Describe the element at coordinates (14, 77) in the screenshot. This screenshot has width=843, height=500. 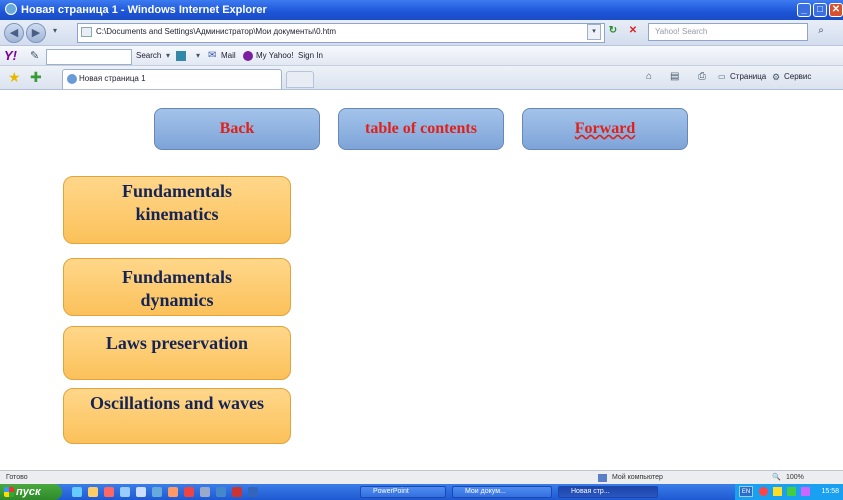
I see `favorites-star-icon: ★` at that location.